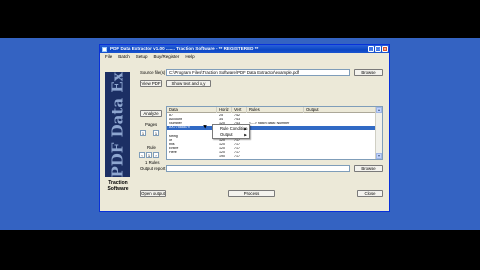 The image size is (480, 270). What do you see at coordinates (258, 168) in the screenshot?
I see `output-report-field` at bounding box center [258, 168].